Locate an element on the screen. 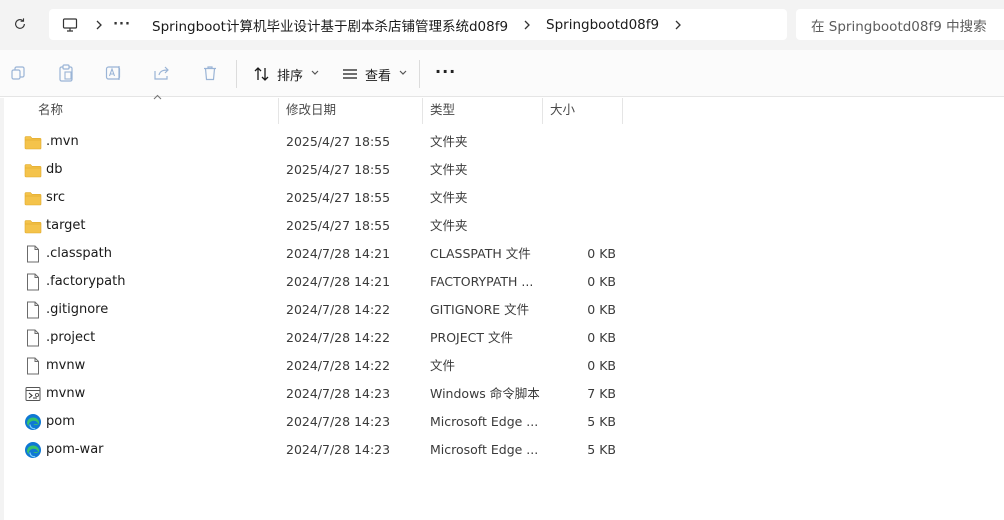 Image resolution: width=1004 pixels, height=520 pixels. file-row: pom 2024/7/28 14:23 Microsoft Edge ... 5 KB is located at coordinates (504, 422).